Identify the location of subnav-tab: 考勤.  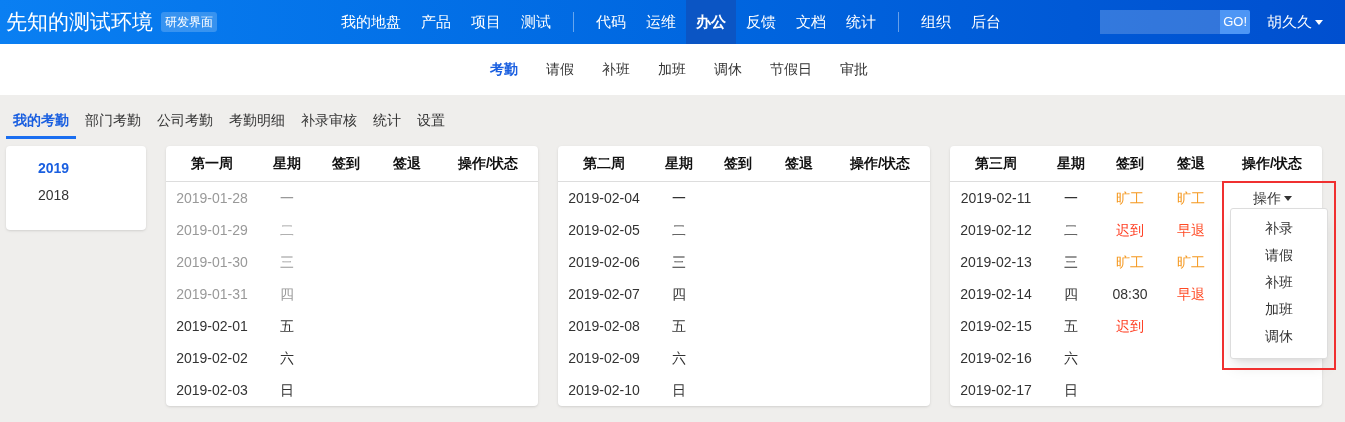
(503, 69).